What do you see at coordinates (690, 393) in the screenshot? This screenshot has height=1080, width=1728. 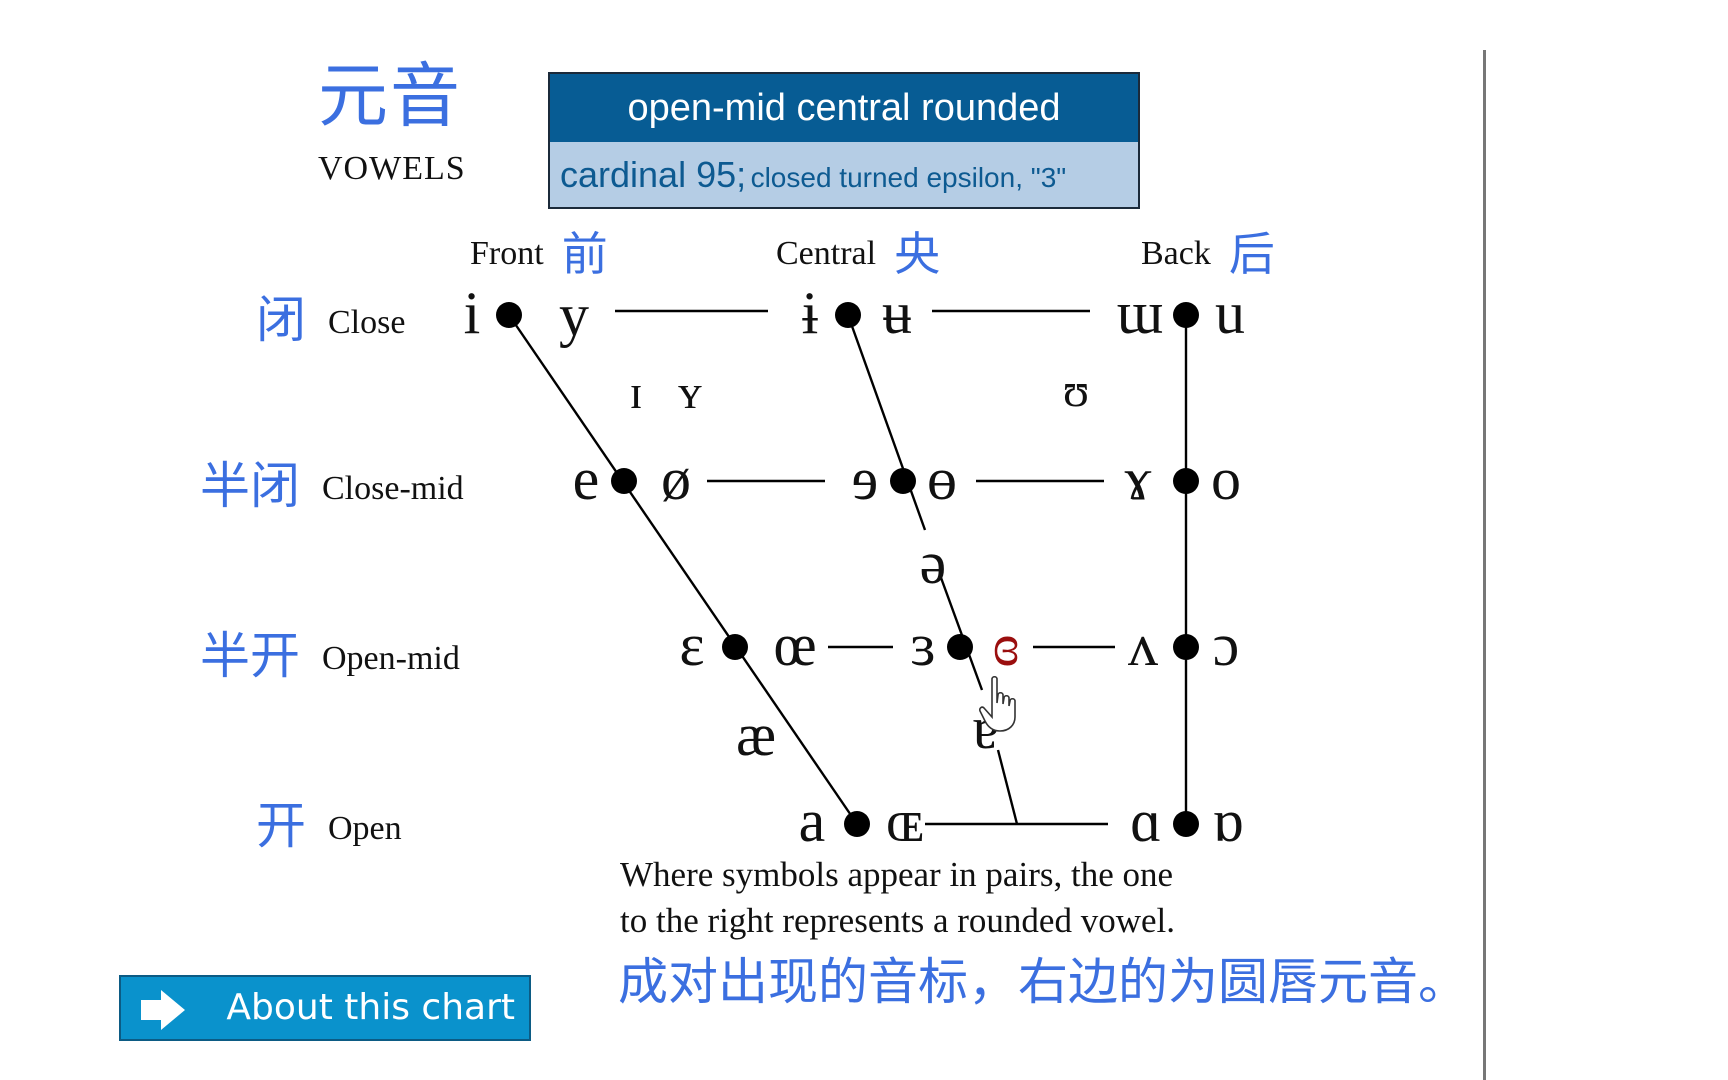 I see `vowel-small-capital-y: ʏ` at bounding box center [690, 393].